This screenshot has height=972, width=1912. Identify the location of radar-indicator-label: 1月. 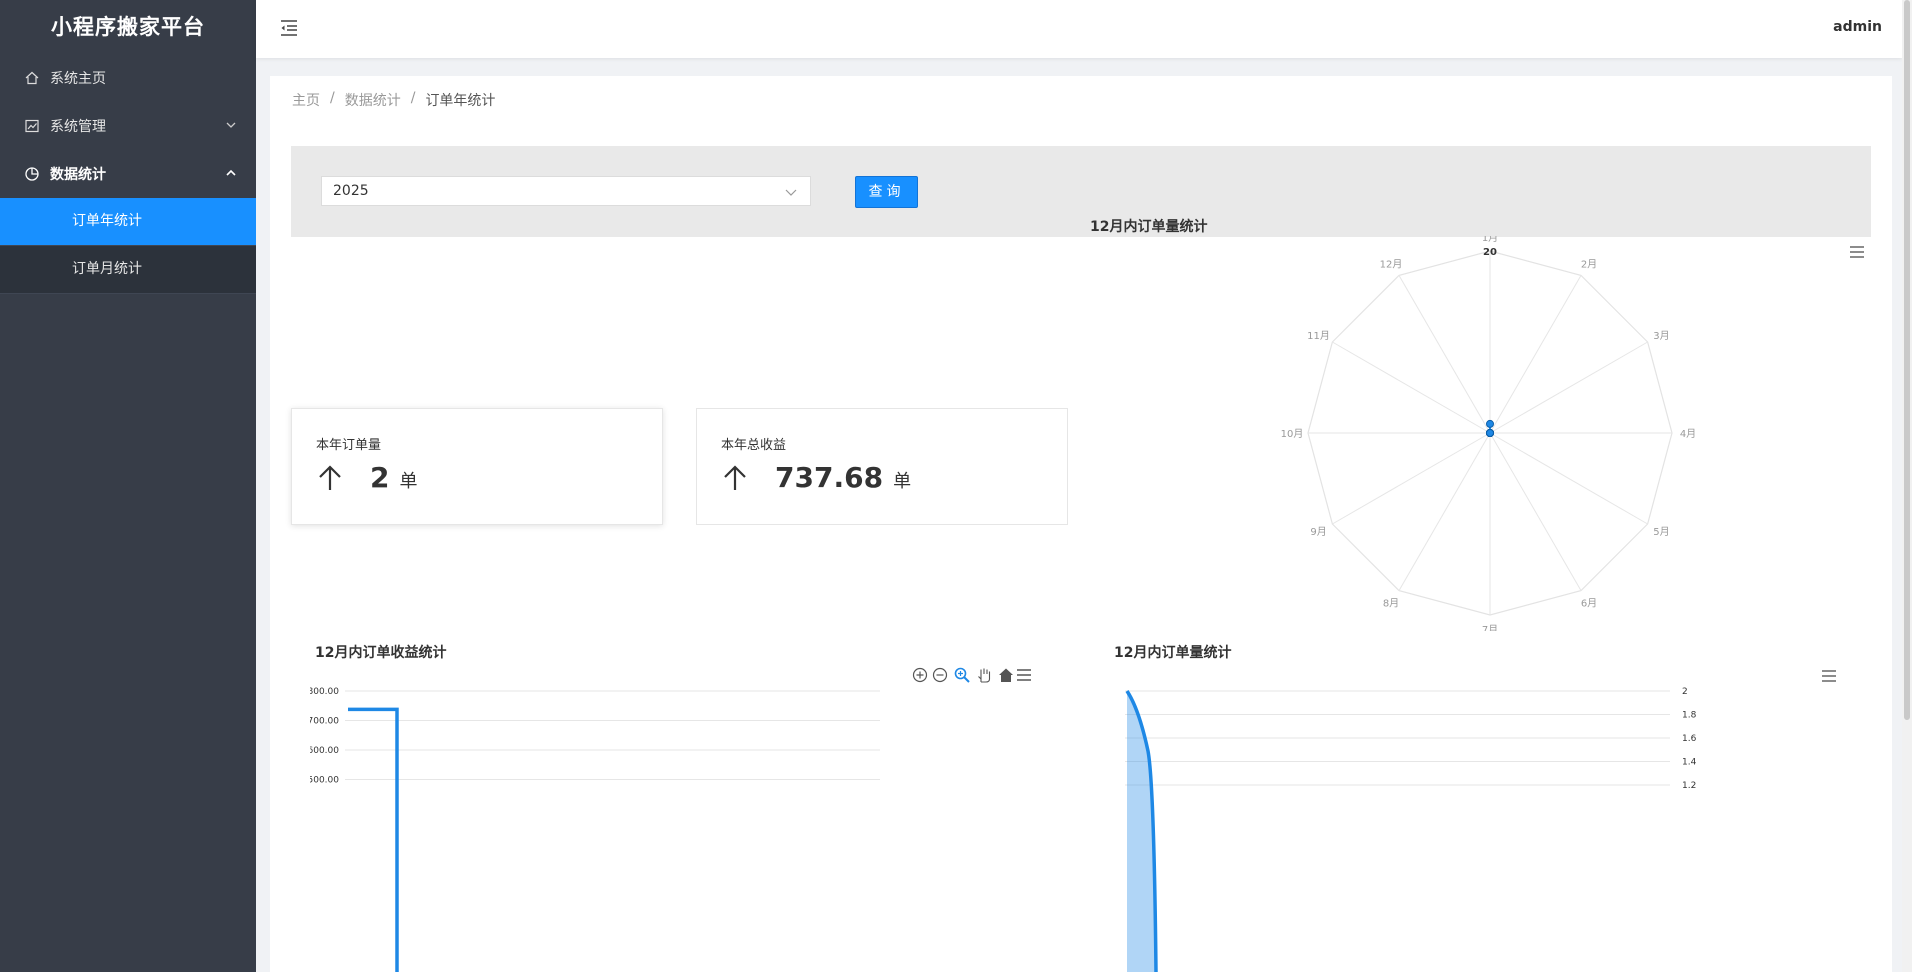
(1490, 240).